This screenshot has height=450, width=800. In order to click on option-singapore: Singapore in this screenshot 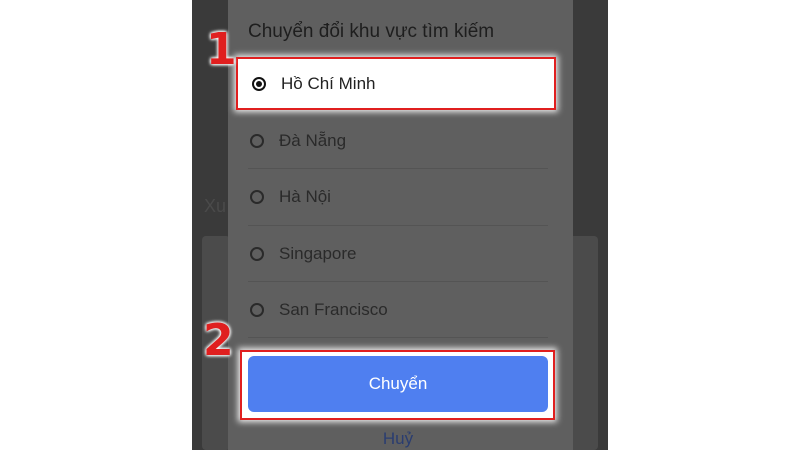, I will do `click(398, 254)`.